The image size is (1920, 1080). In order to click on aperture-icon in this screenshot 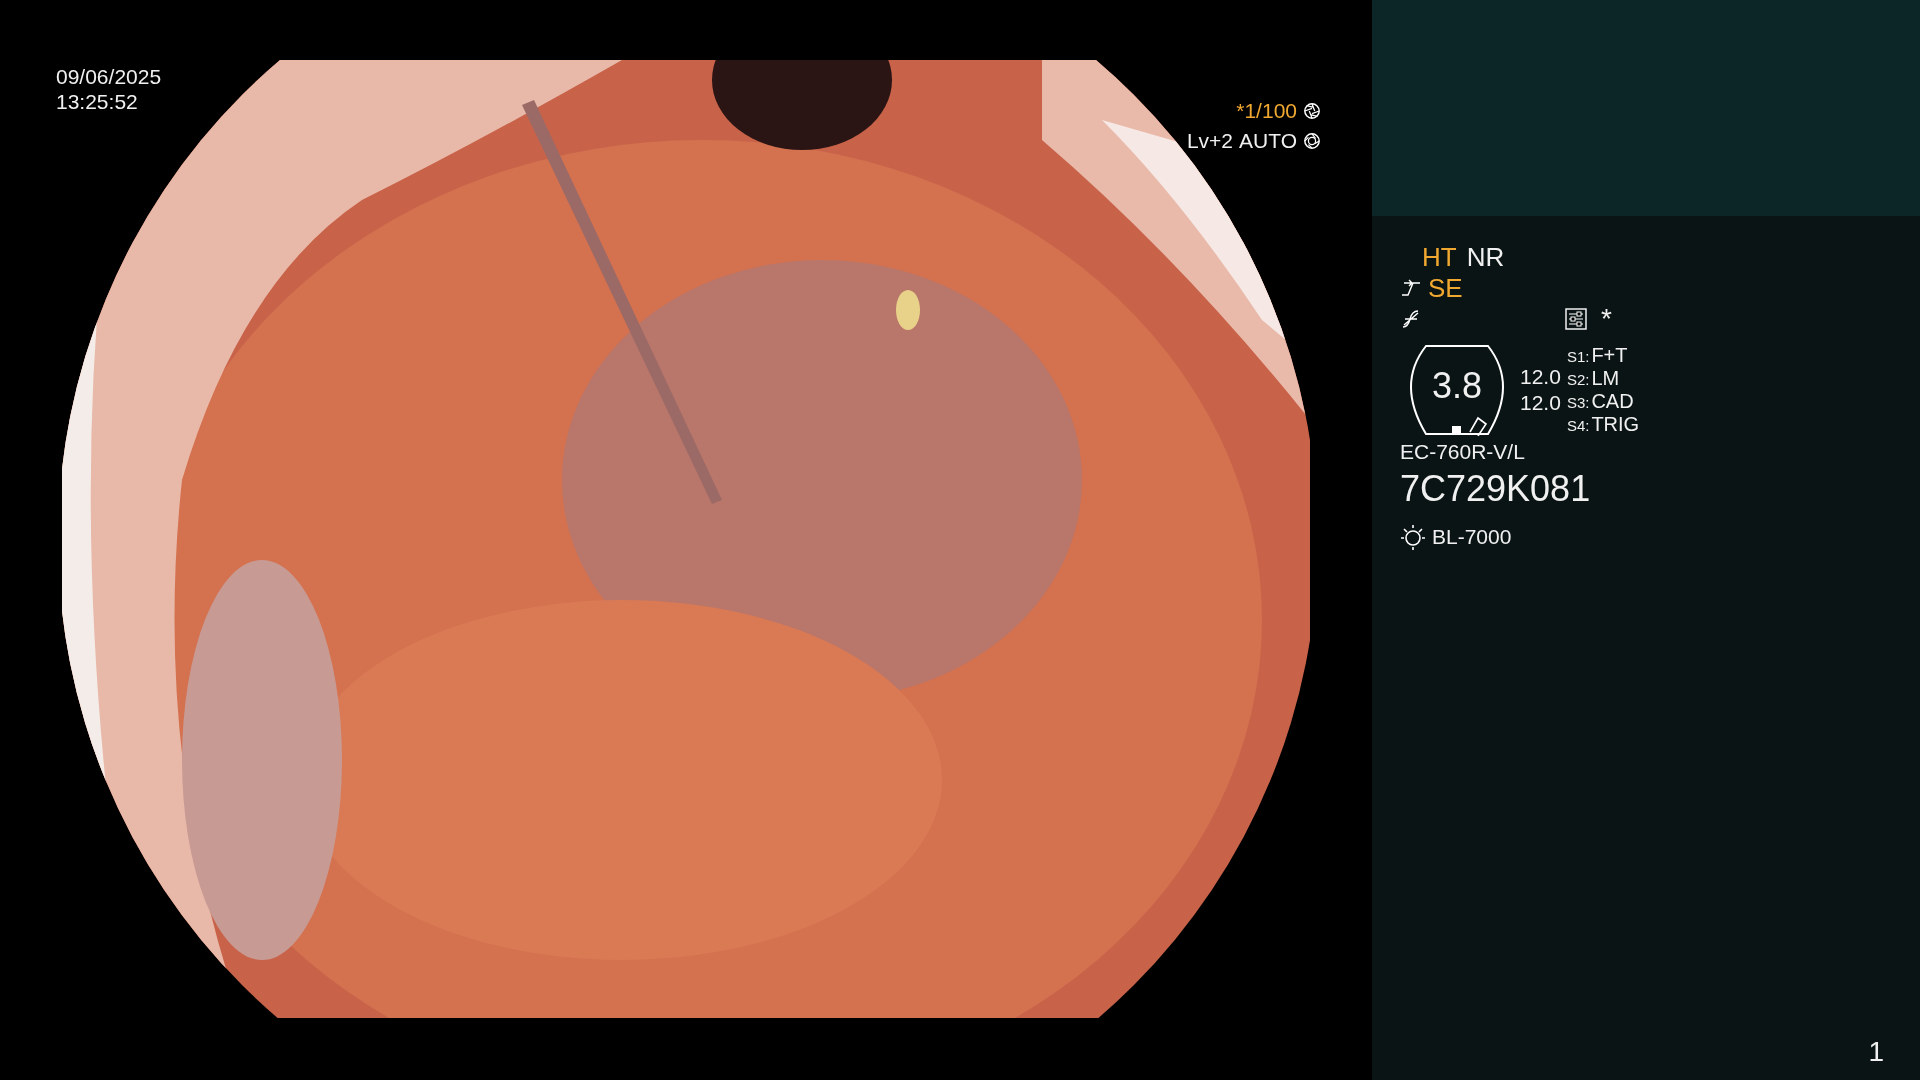, I will do `click(1312, 111)`.